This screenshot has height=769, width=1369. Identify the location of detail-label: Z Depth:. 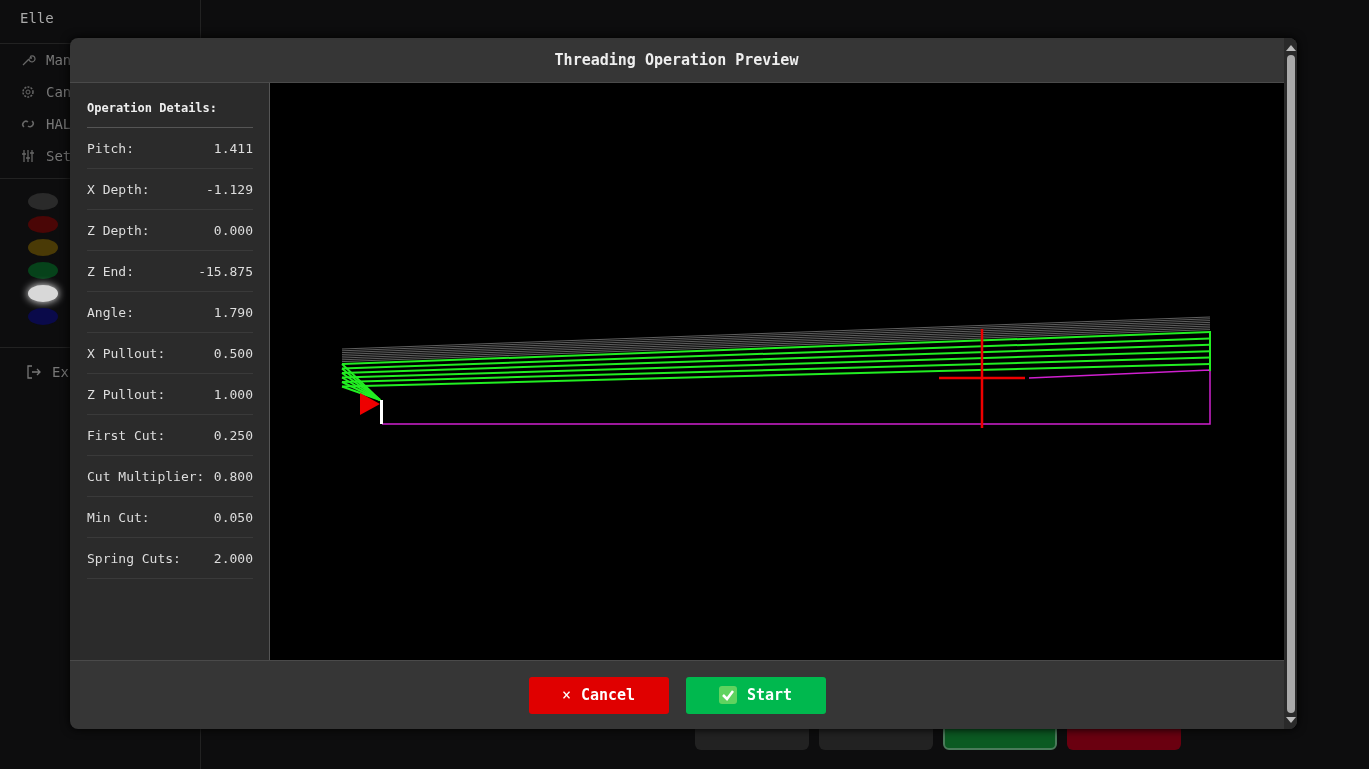
(118, 230).